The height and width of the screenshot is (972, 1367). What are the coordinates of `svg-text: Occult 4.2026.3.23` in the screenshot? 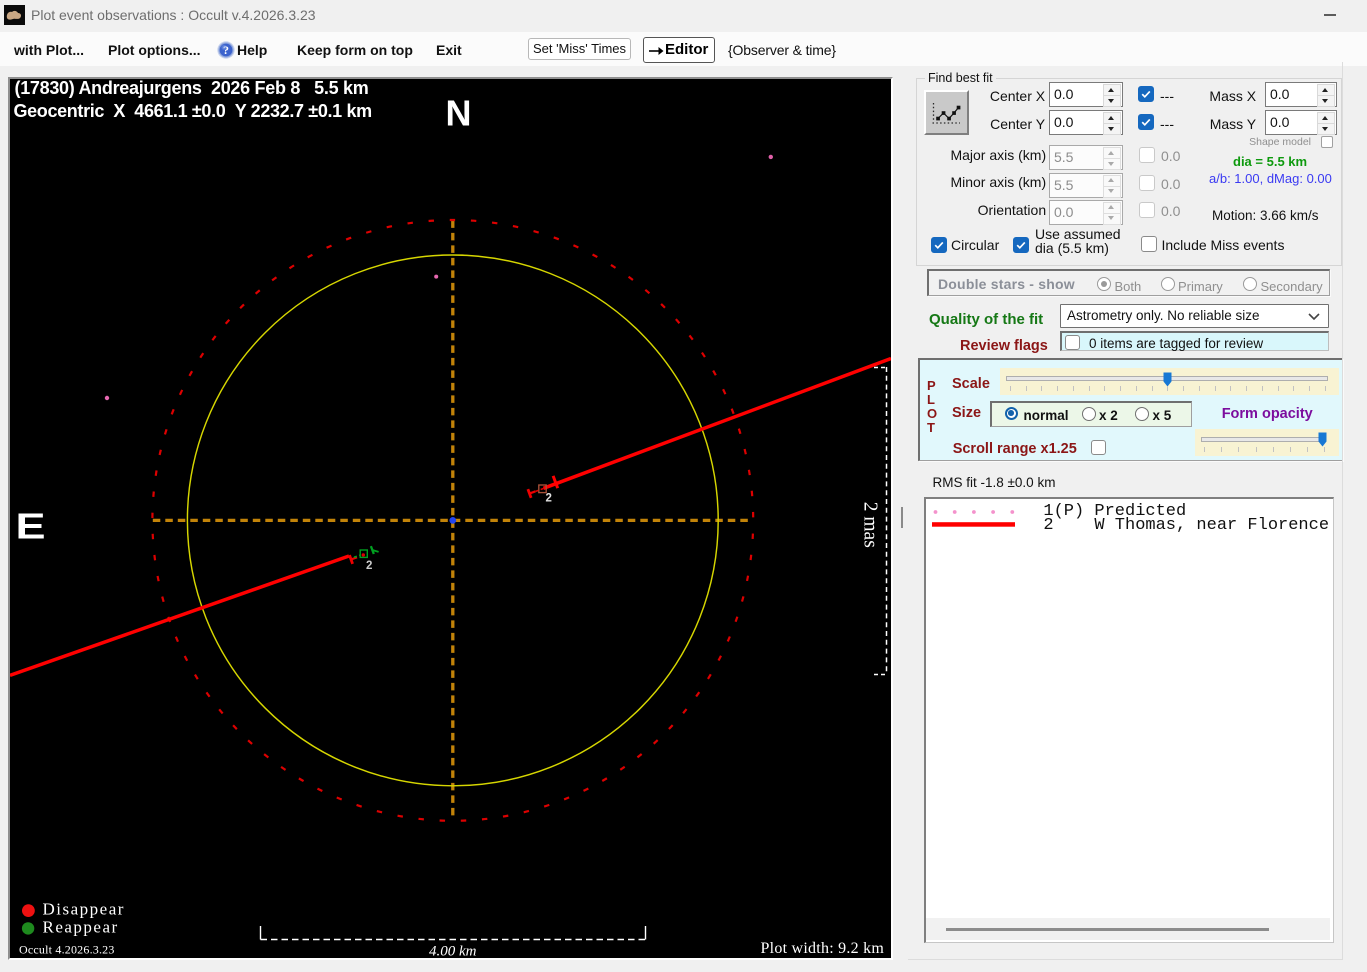 It's located at (67, 950).